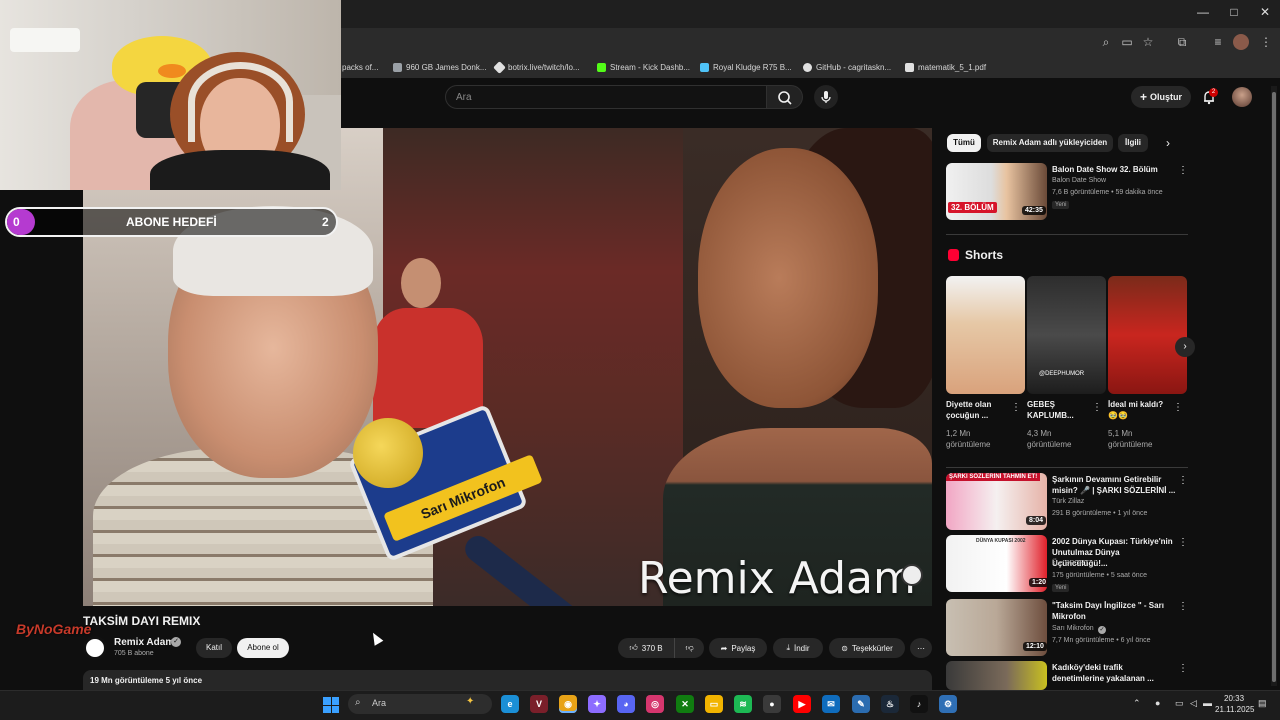 This screenshot has width=1280, height=720. What do you see at coordinates (1266, 42) in the screenshot?
I see `menu-kebab-icon: ⋮` at bounding box center [1266, 42].